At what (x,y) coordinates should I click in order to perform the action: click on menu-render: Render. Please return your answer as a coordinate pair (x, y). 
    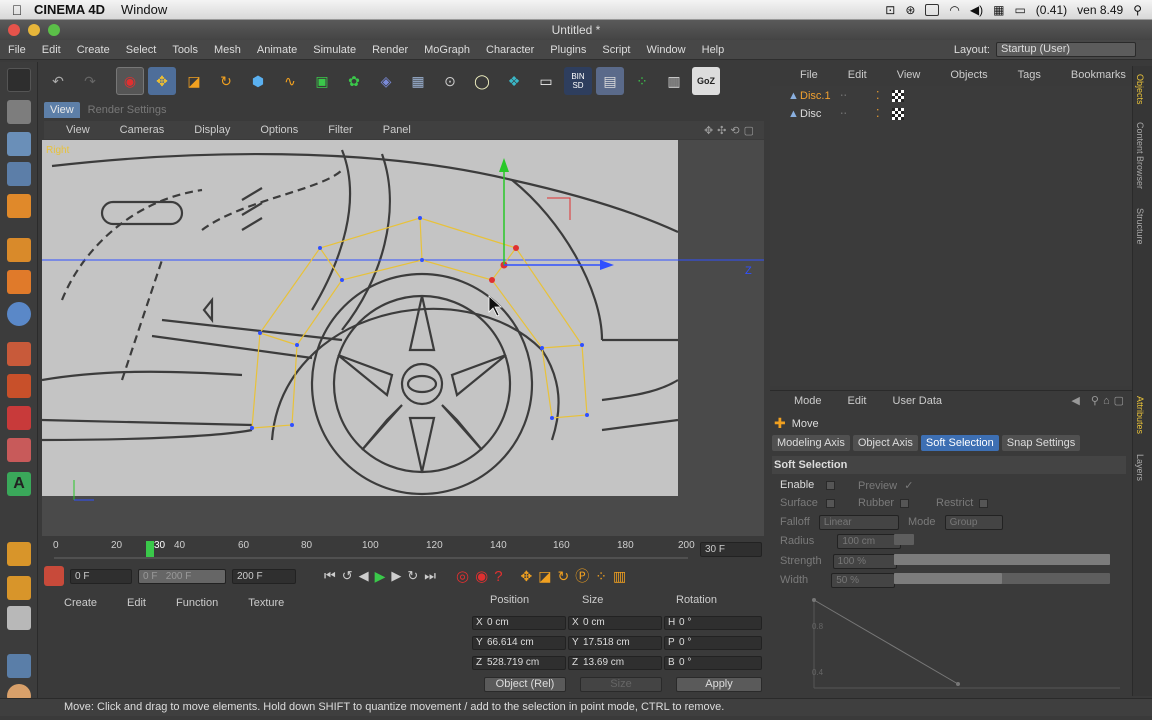
    Looking at the image, I should click on (390, 50).